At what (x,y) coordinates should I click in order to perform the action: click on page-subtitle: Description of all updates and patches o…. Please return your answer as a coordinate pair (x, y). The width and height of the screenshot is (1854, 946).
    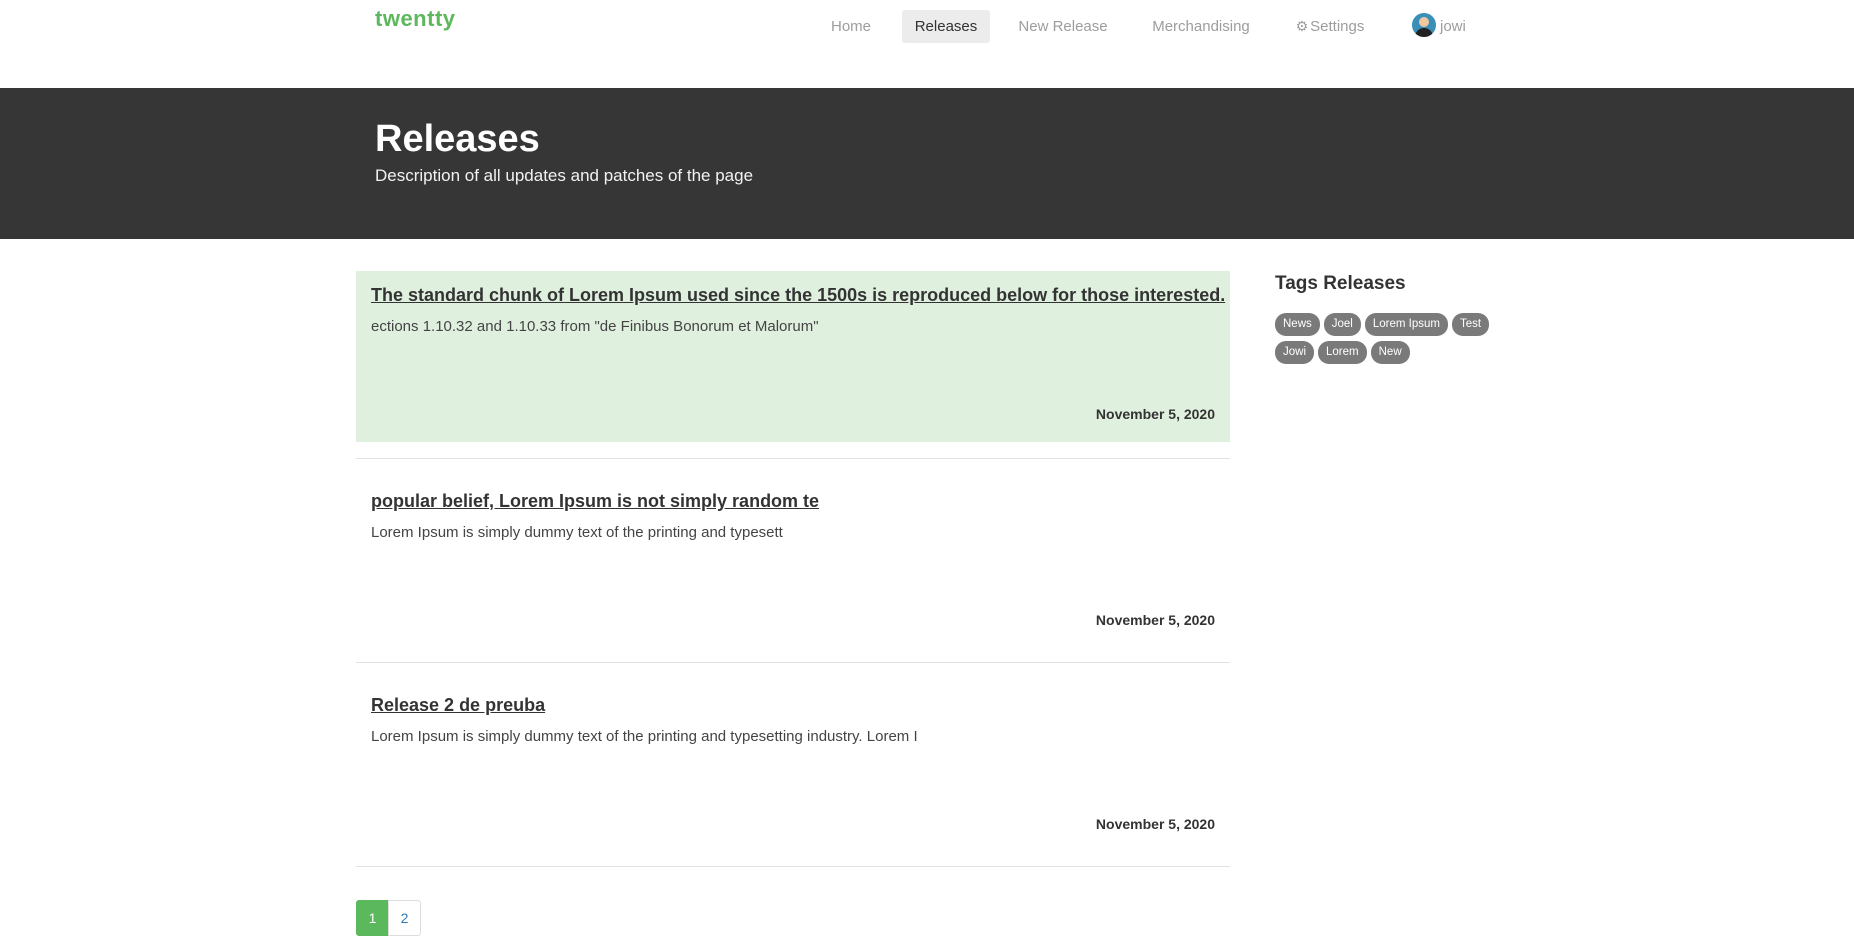
    Looking at the image, I should click on (564, 175).